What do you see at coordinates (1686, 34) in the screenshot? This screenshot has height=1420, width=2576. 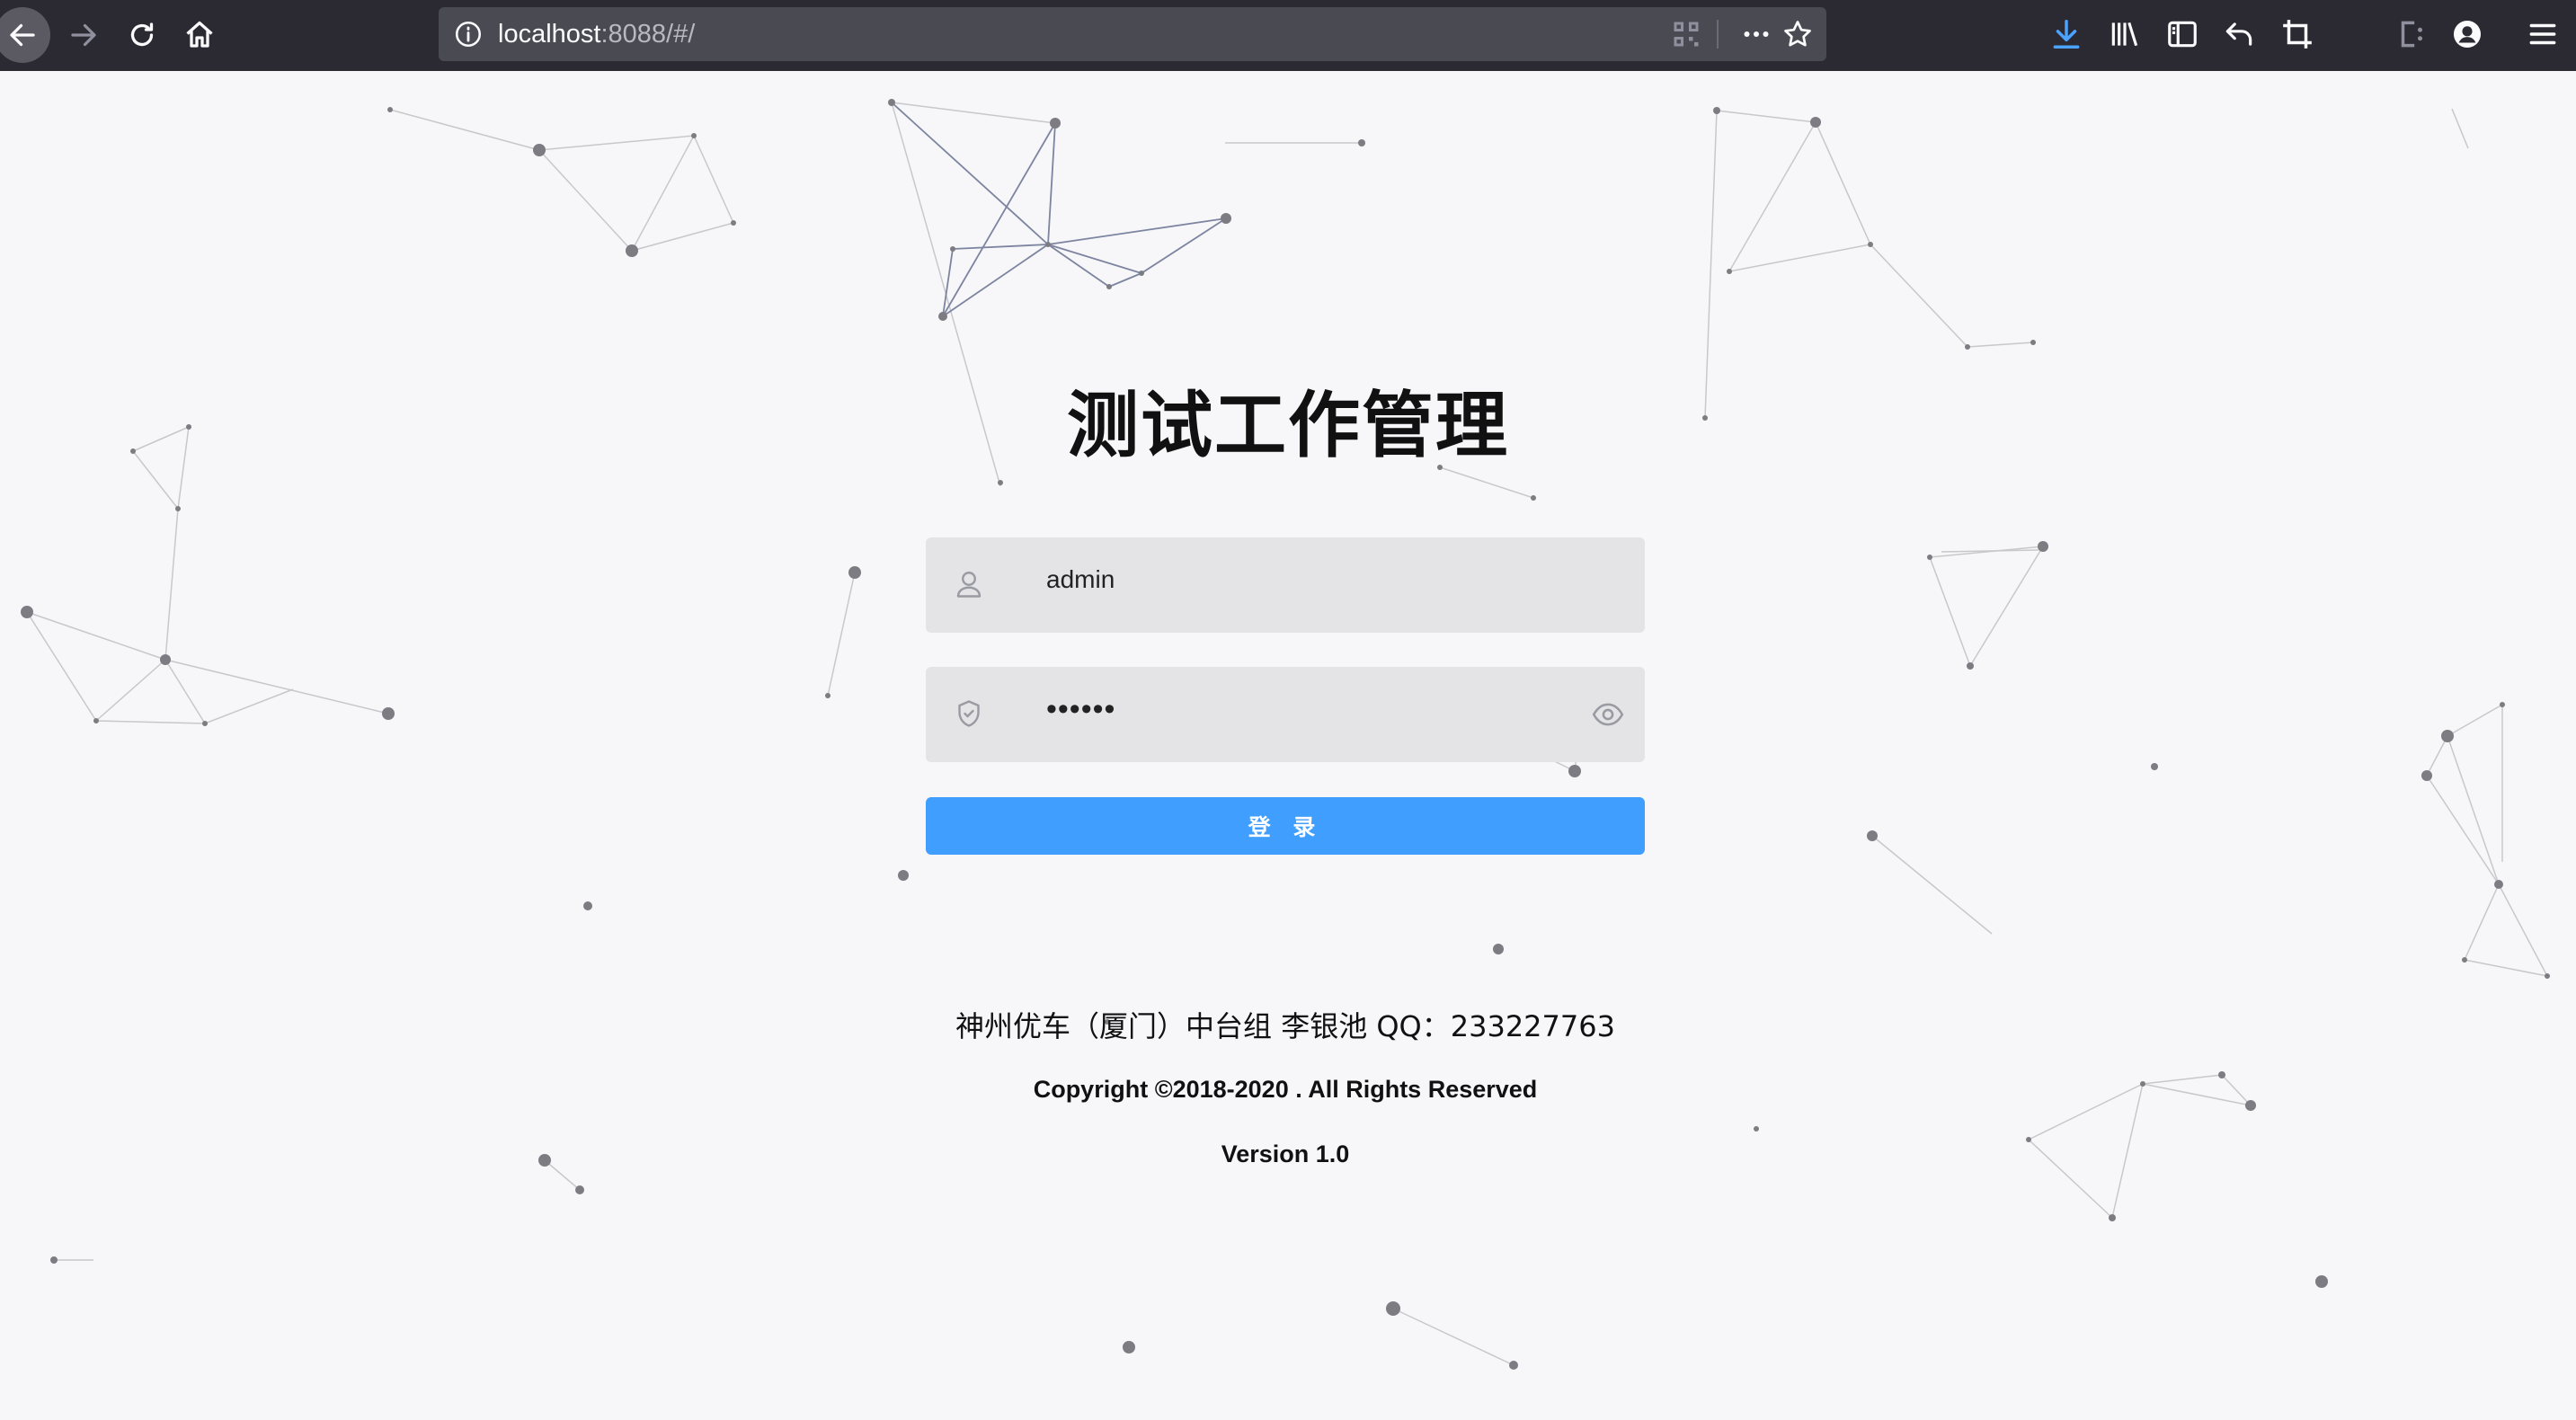 I see `qr-code-icon` at bounding box center [1686, 34].